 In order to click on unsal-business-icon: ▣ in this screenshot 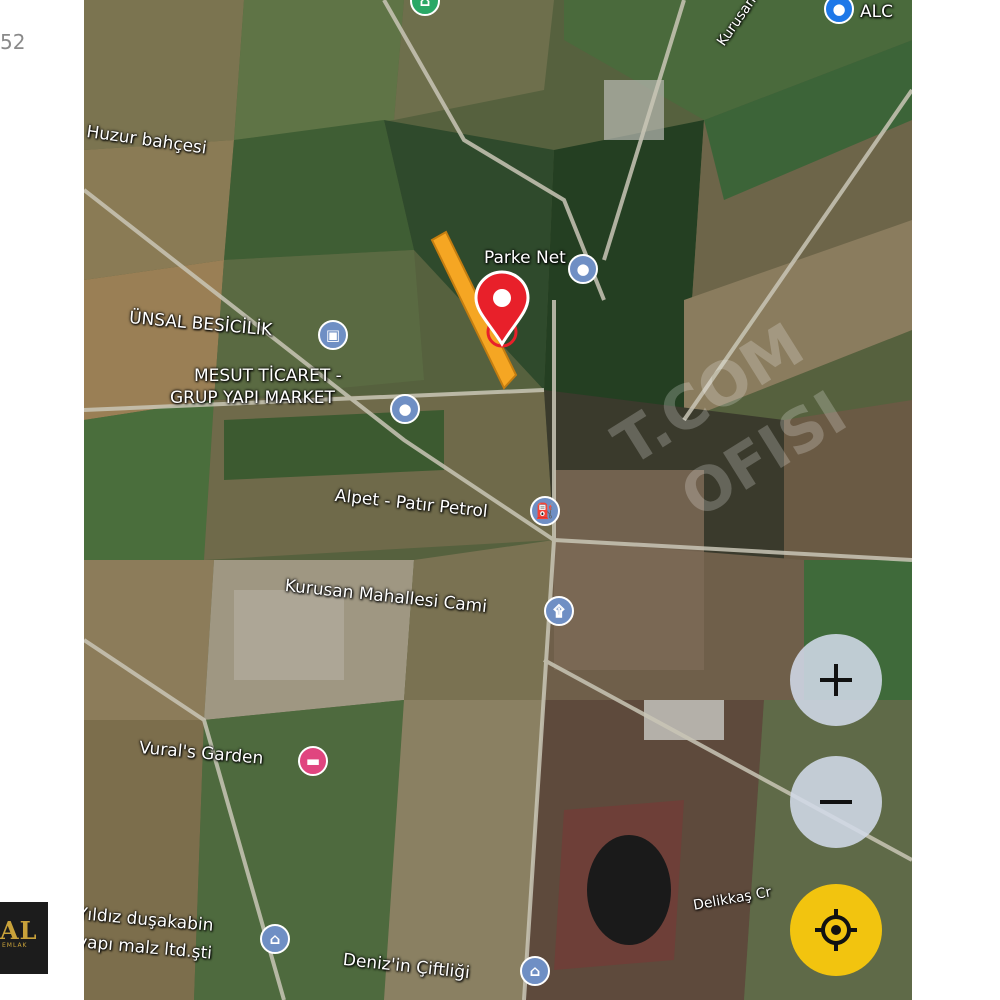, I will do `click(333, 335)`.